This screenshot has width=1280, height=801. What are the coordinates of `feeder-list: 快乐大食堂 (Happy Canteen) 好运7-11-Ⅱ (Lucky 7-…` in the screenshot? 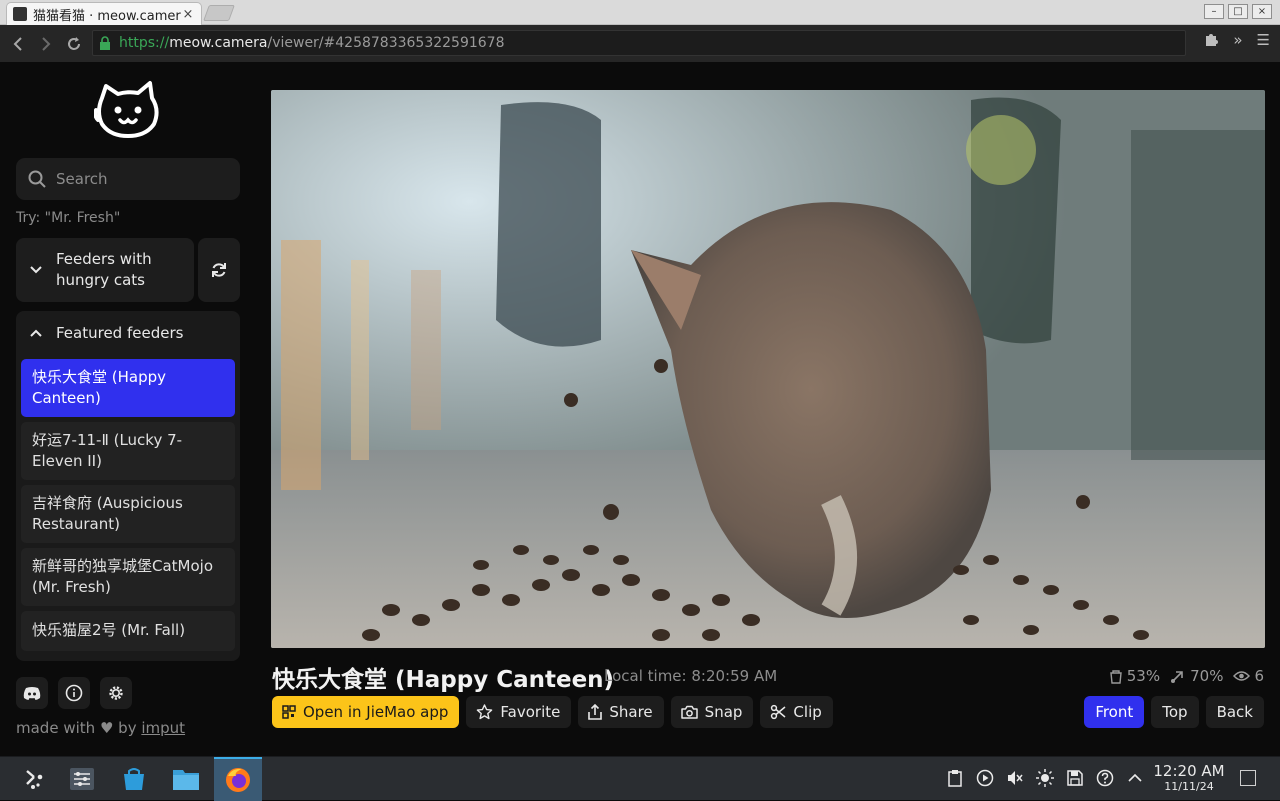 It's located at (128, 507).